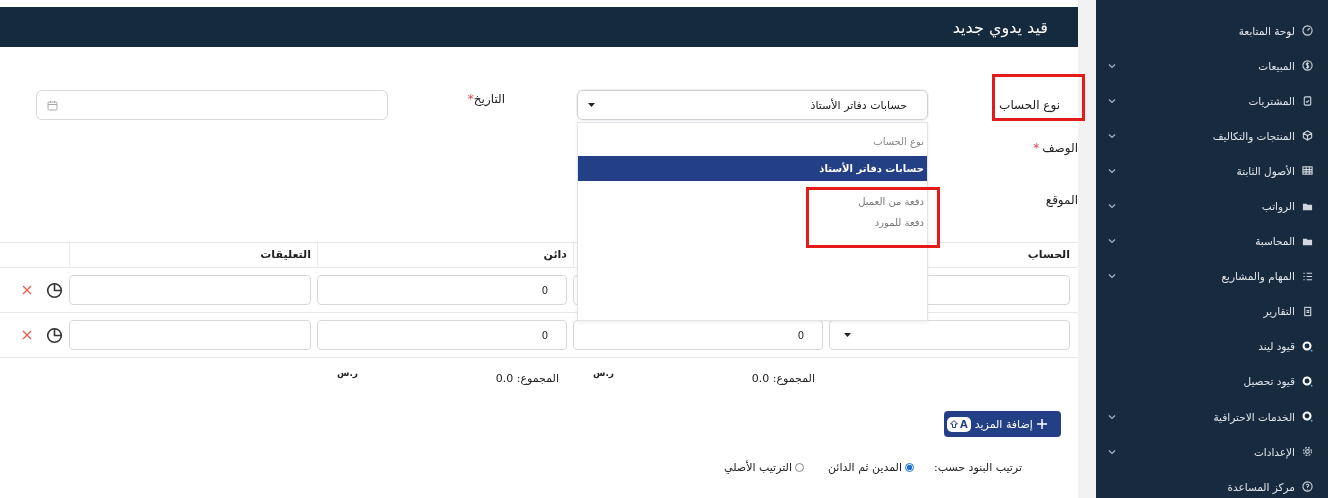  What do you see at coordinates (486, 99) in the screenshot?
I see `field-label: التاريخ*` at bounding box center [486, 99].